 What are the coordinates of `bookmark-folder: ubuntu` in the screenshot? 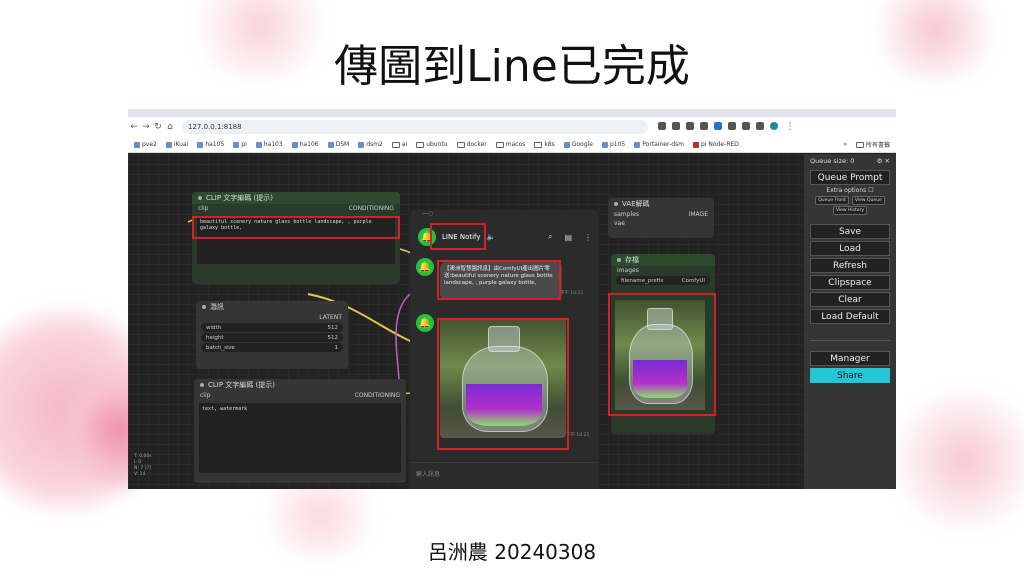 It's located at (432, 144).